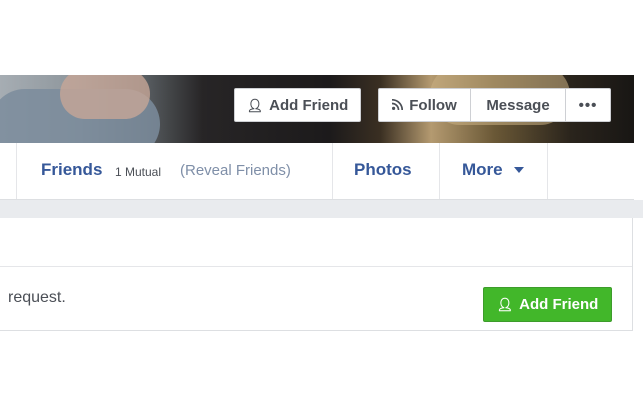  I want to click on tab-photos: Photos, so click(383, 170).